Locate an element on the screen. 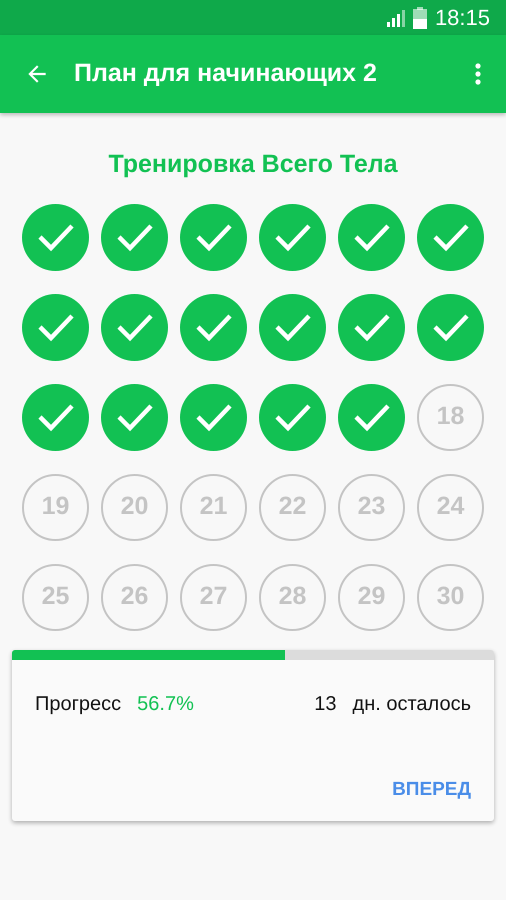 The image size is (506, 900). more-options-icon is located at coordinates (478, 74).